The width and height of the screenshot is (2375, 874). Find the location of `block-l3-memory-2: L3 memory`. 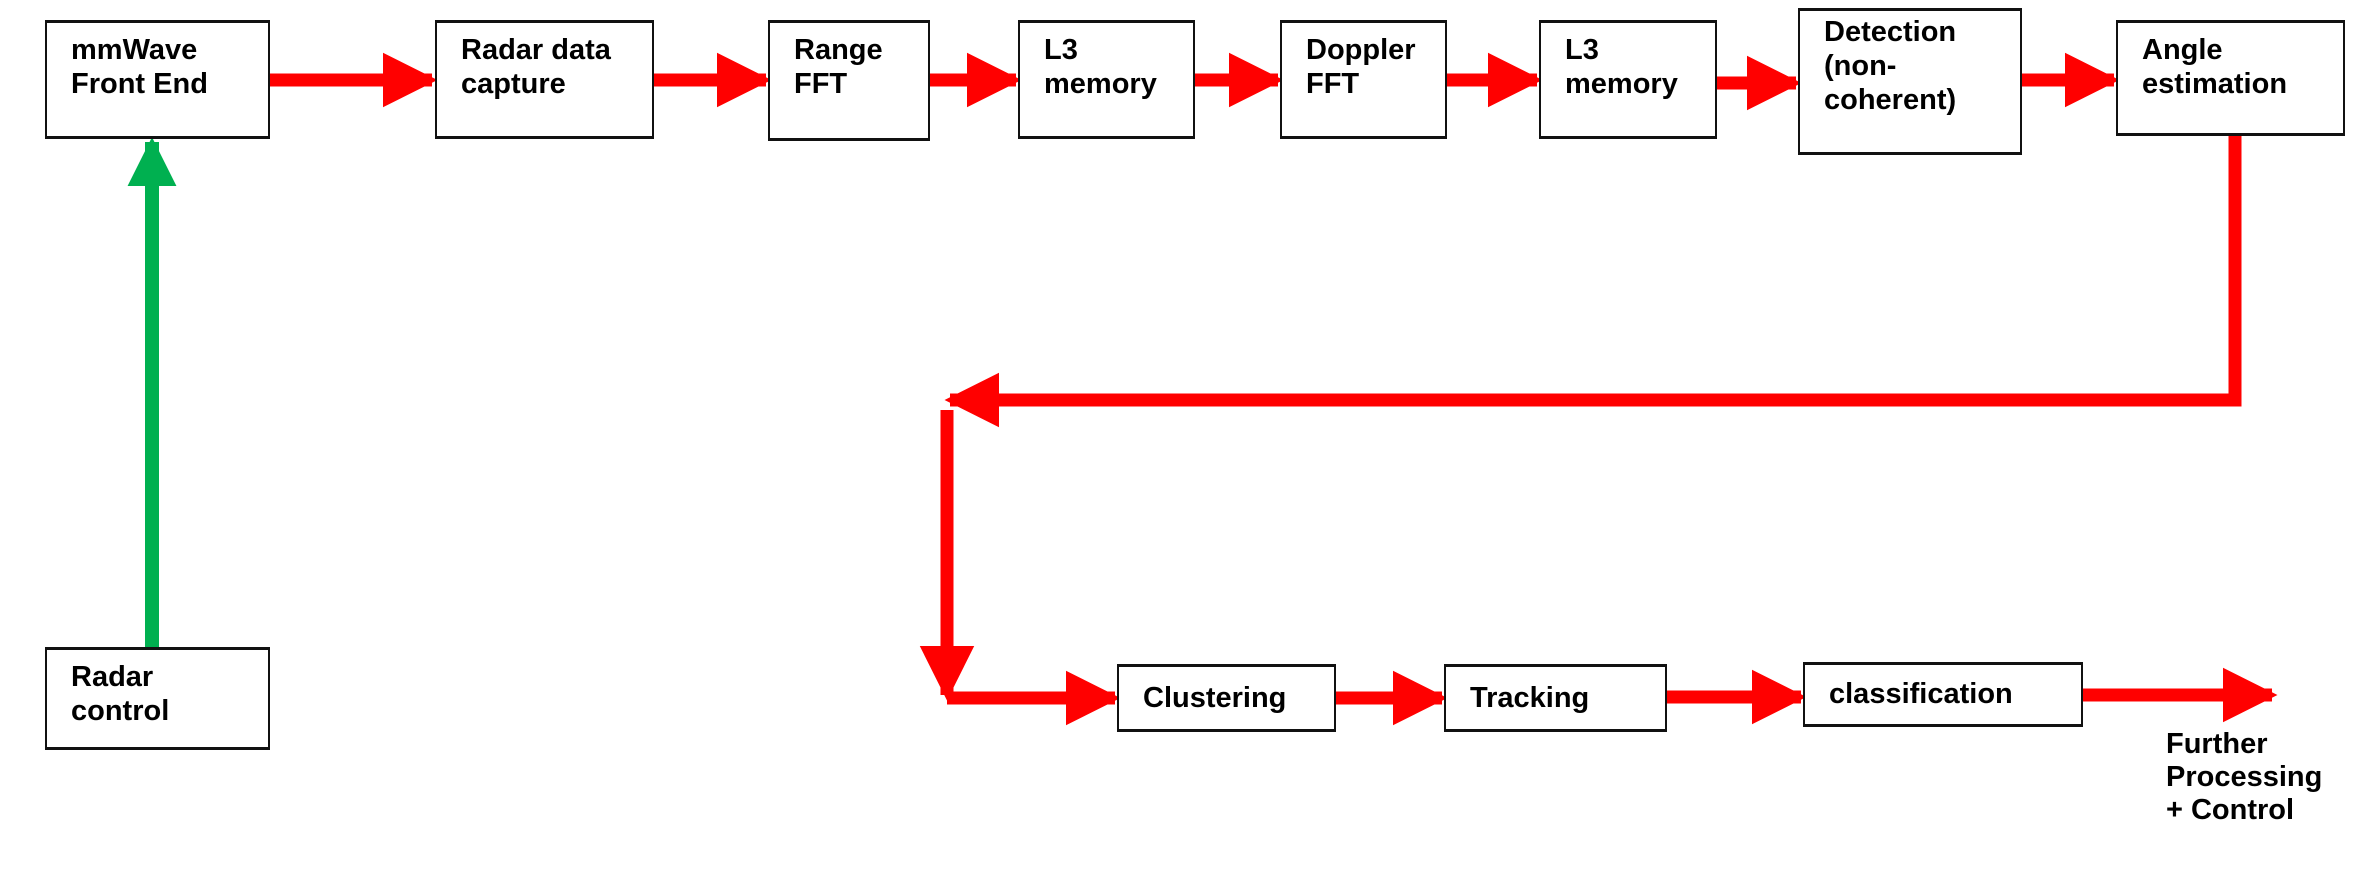

block-l3-memory-2: L3 memory is located at coordinates (1628, 79).